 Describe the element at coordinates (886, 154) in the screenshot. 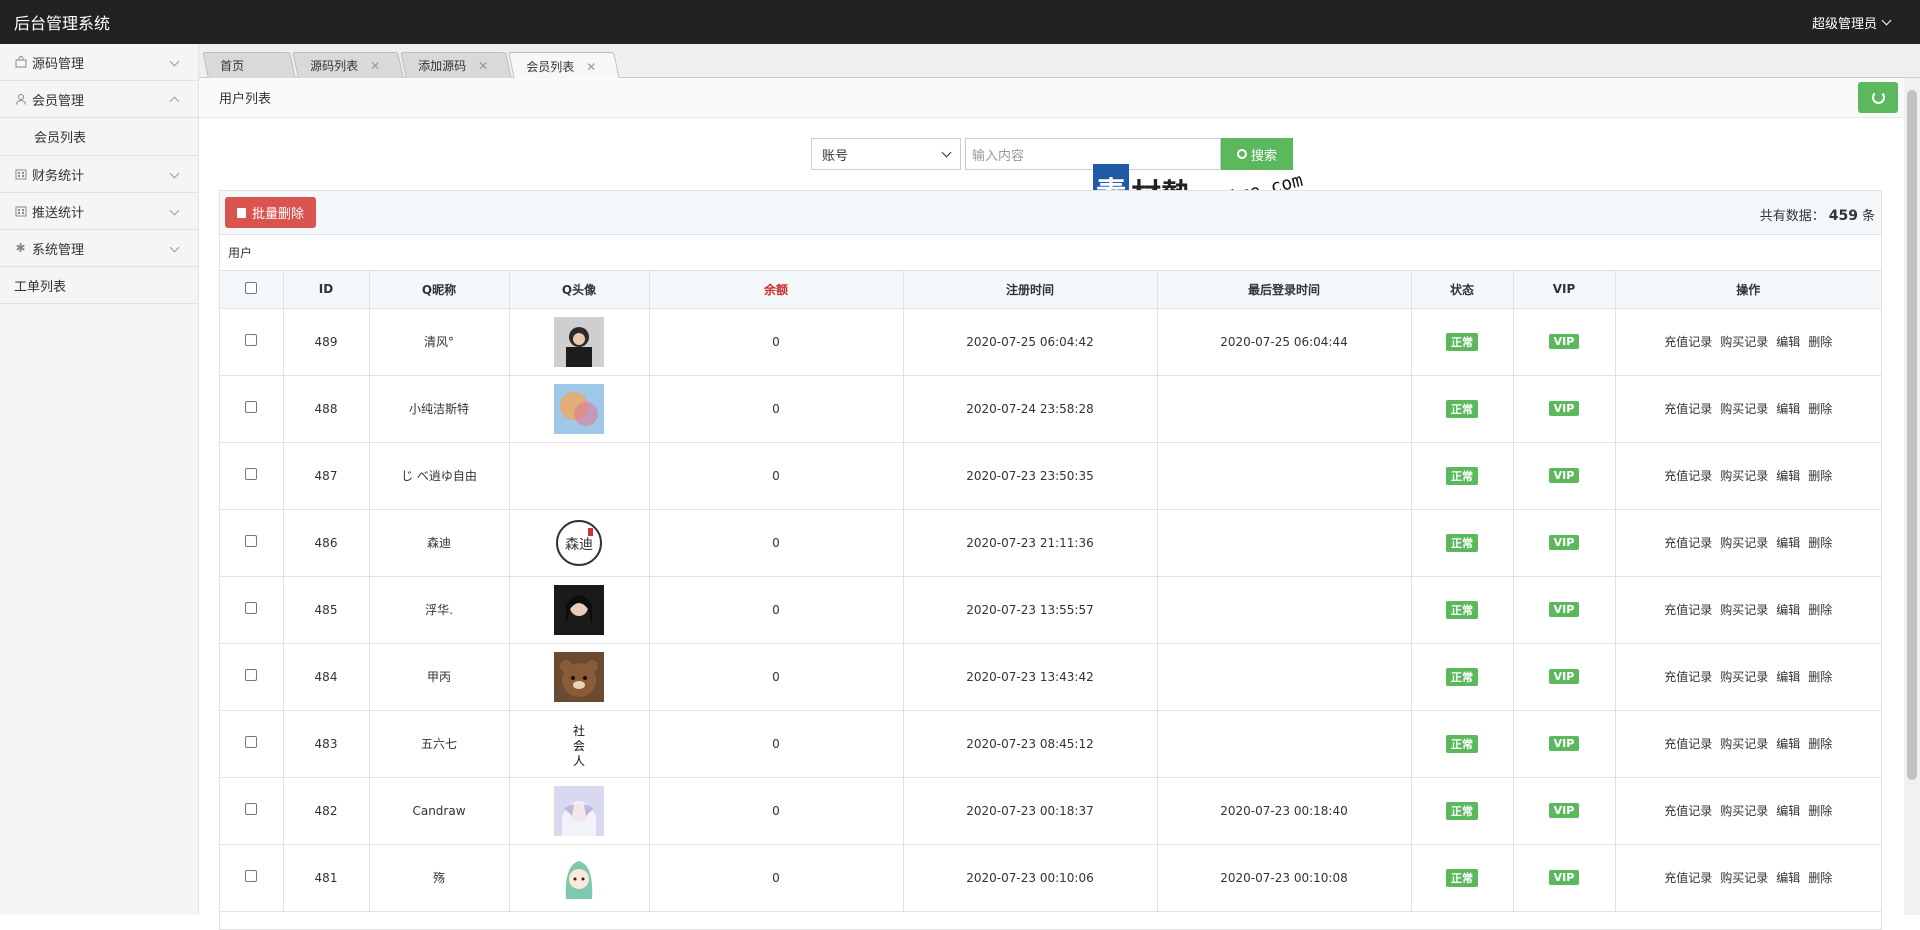

I see `search-field-select: 账号` at that location.